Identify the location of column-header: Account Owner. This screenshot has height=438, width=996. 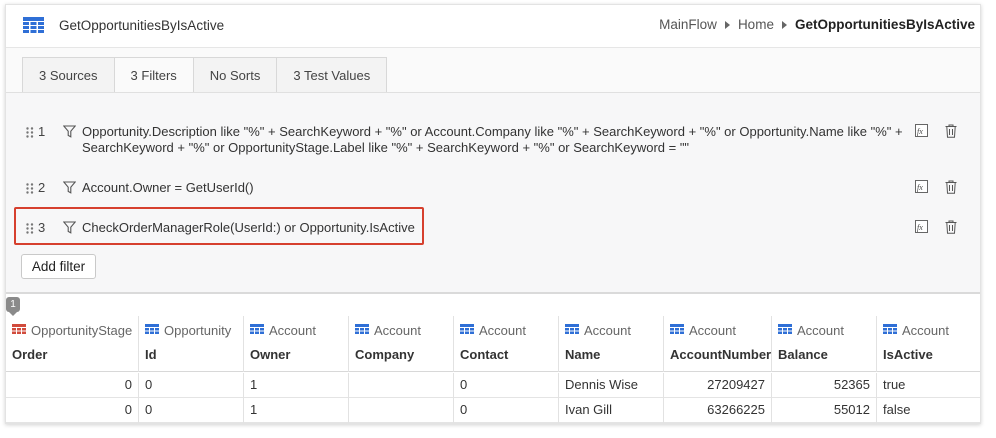
(295, 344).